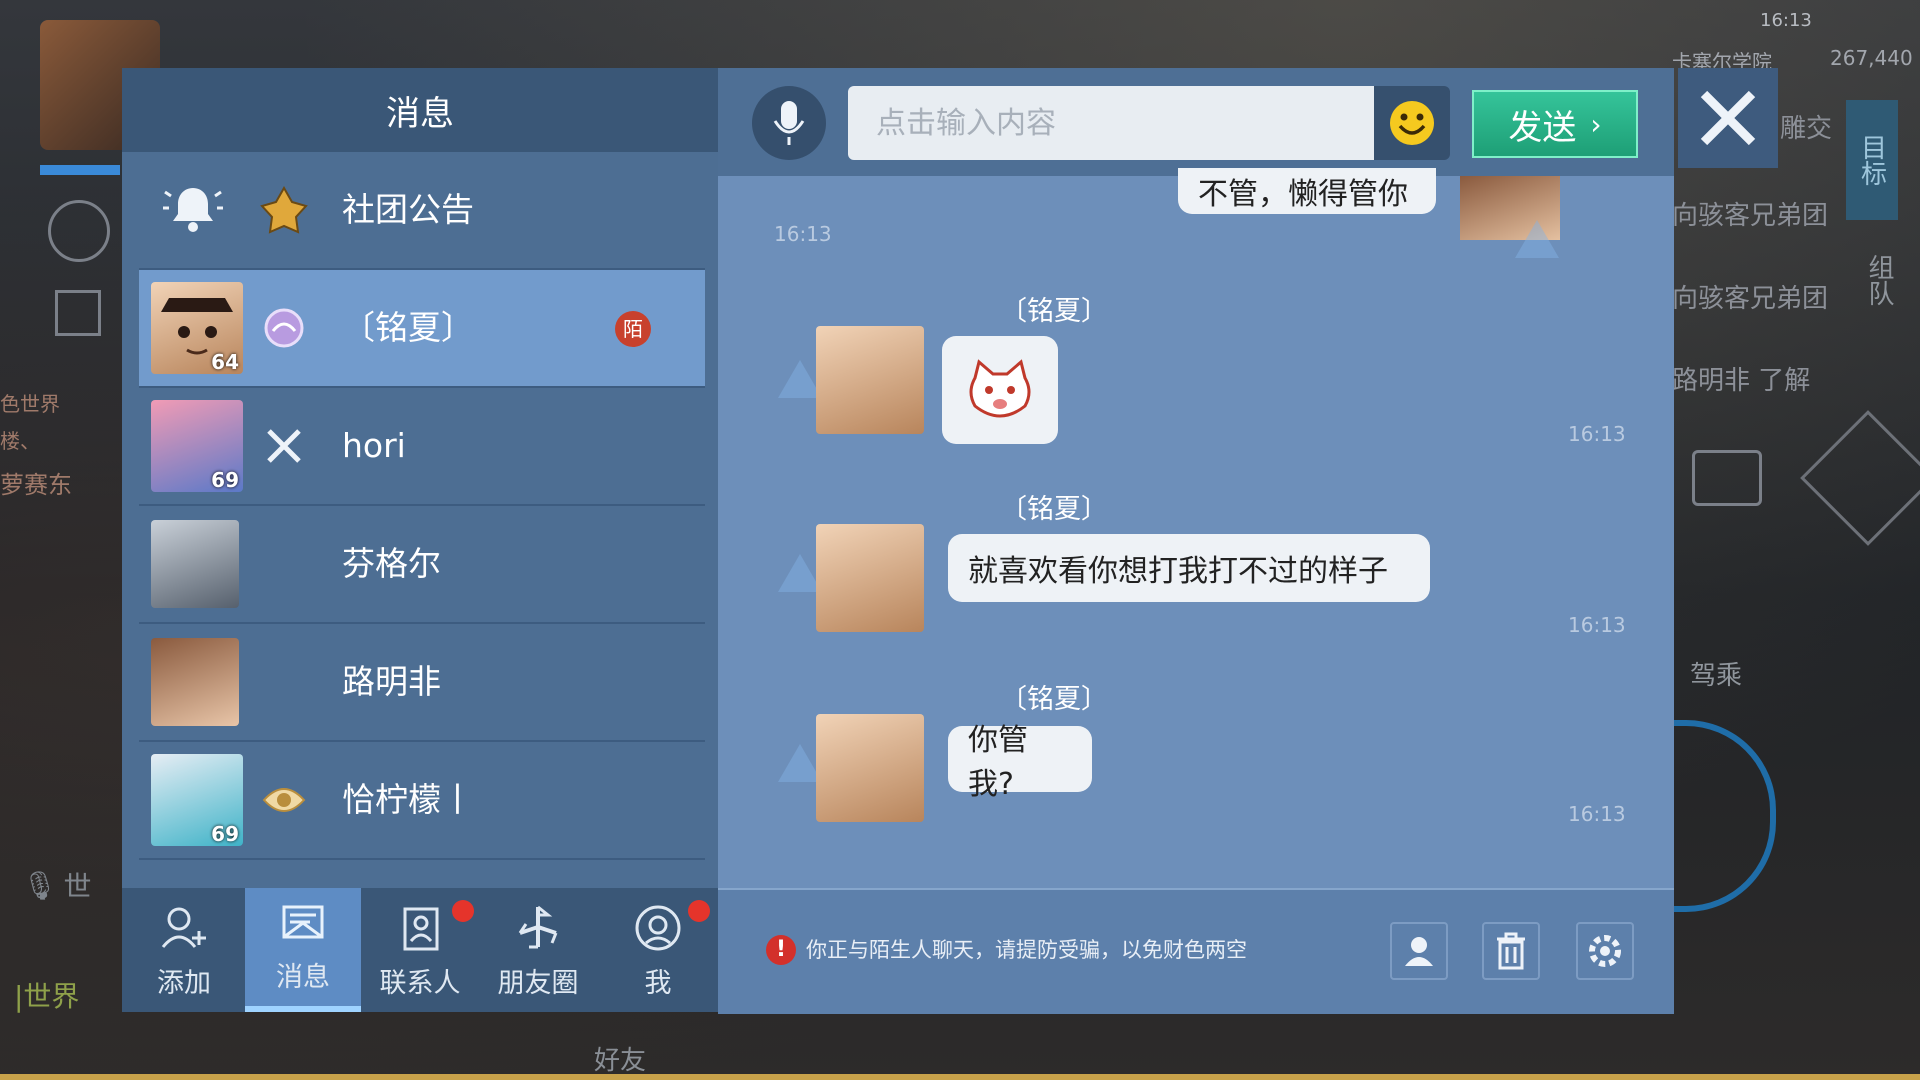 This screenshot has height=1080, width=1920. I want to click on conversation-name: hori, so click(374, 445).